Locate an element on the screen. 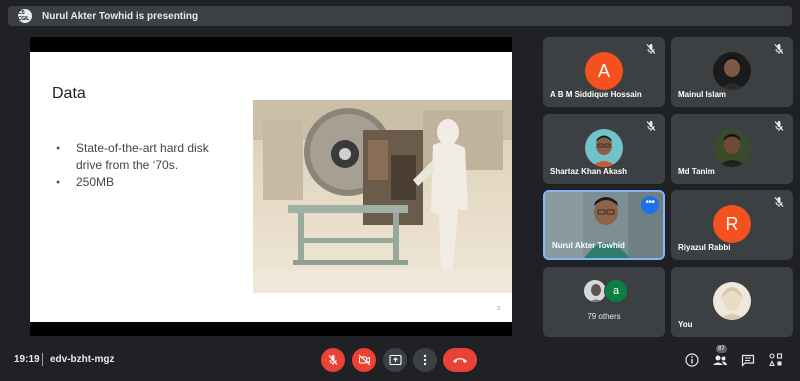  more-vert-icon is located at coordinates (425, 360).